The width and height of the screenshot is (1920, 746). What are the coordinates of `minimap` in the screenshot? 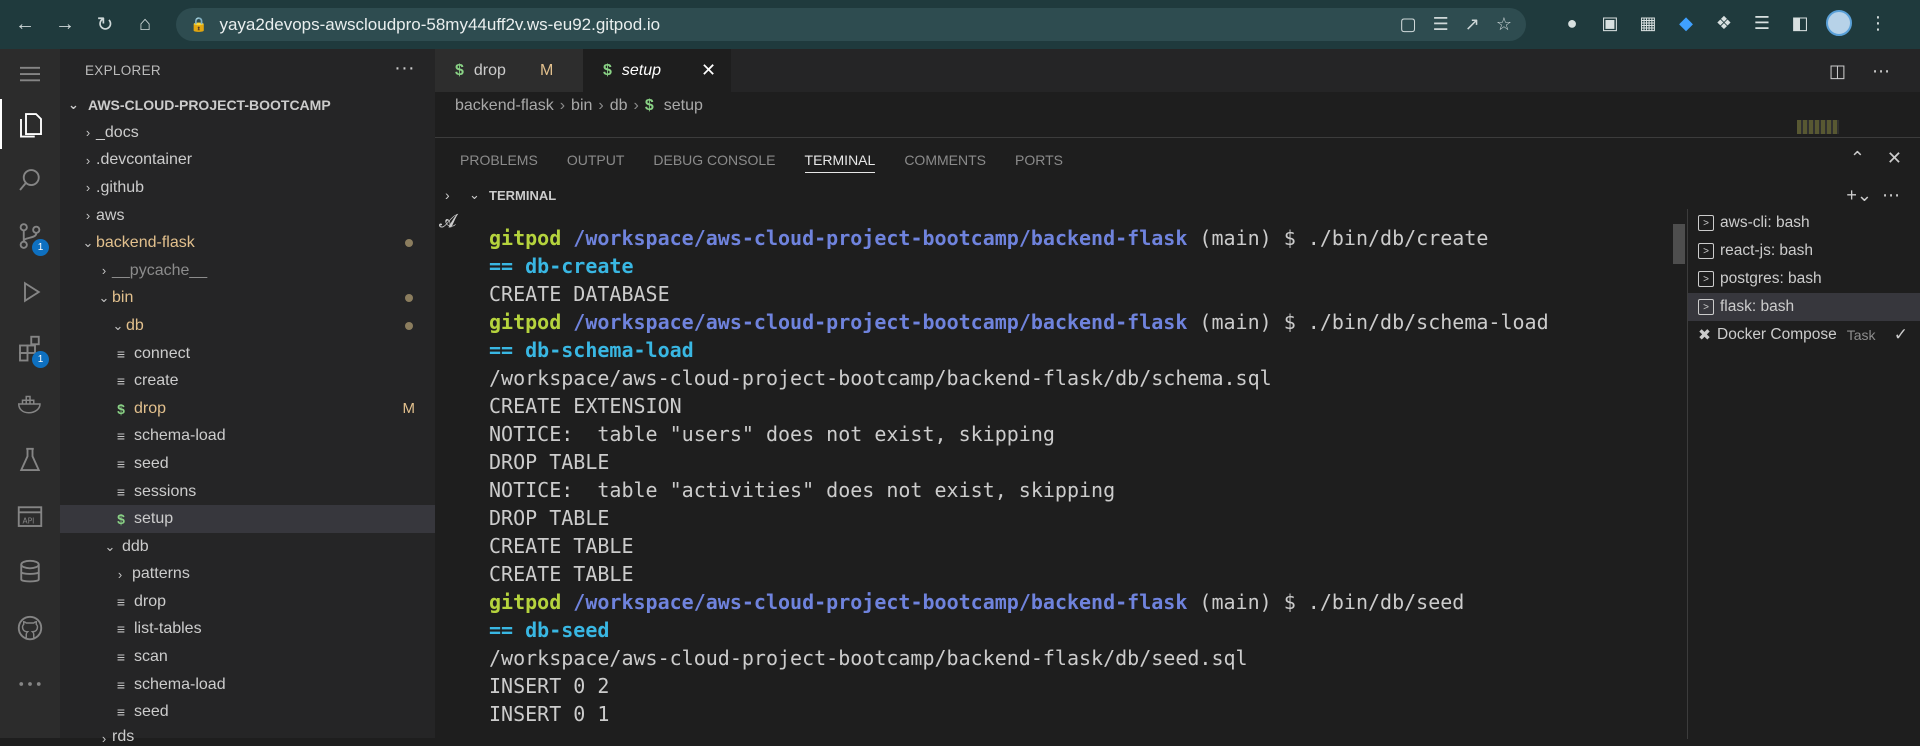 It's located at (1818, 127).